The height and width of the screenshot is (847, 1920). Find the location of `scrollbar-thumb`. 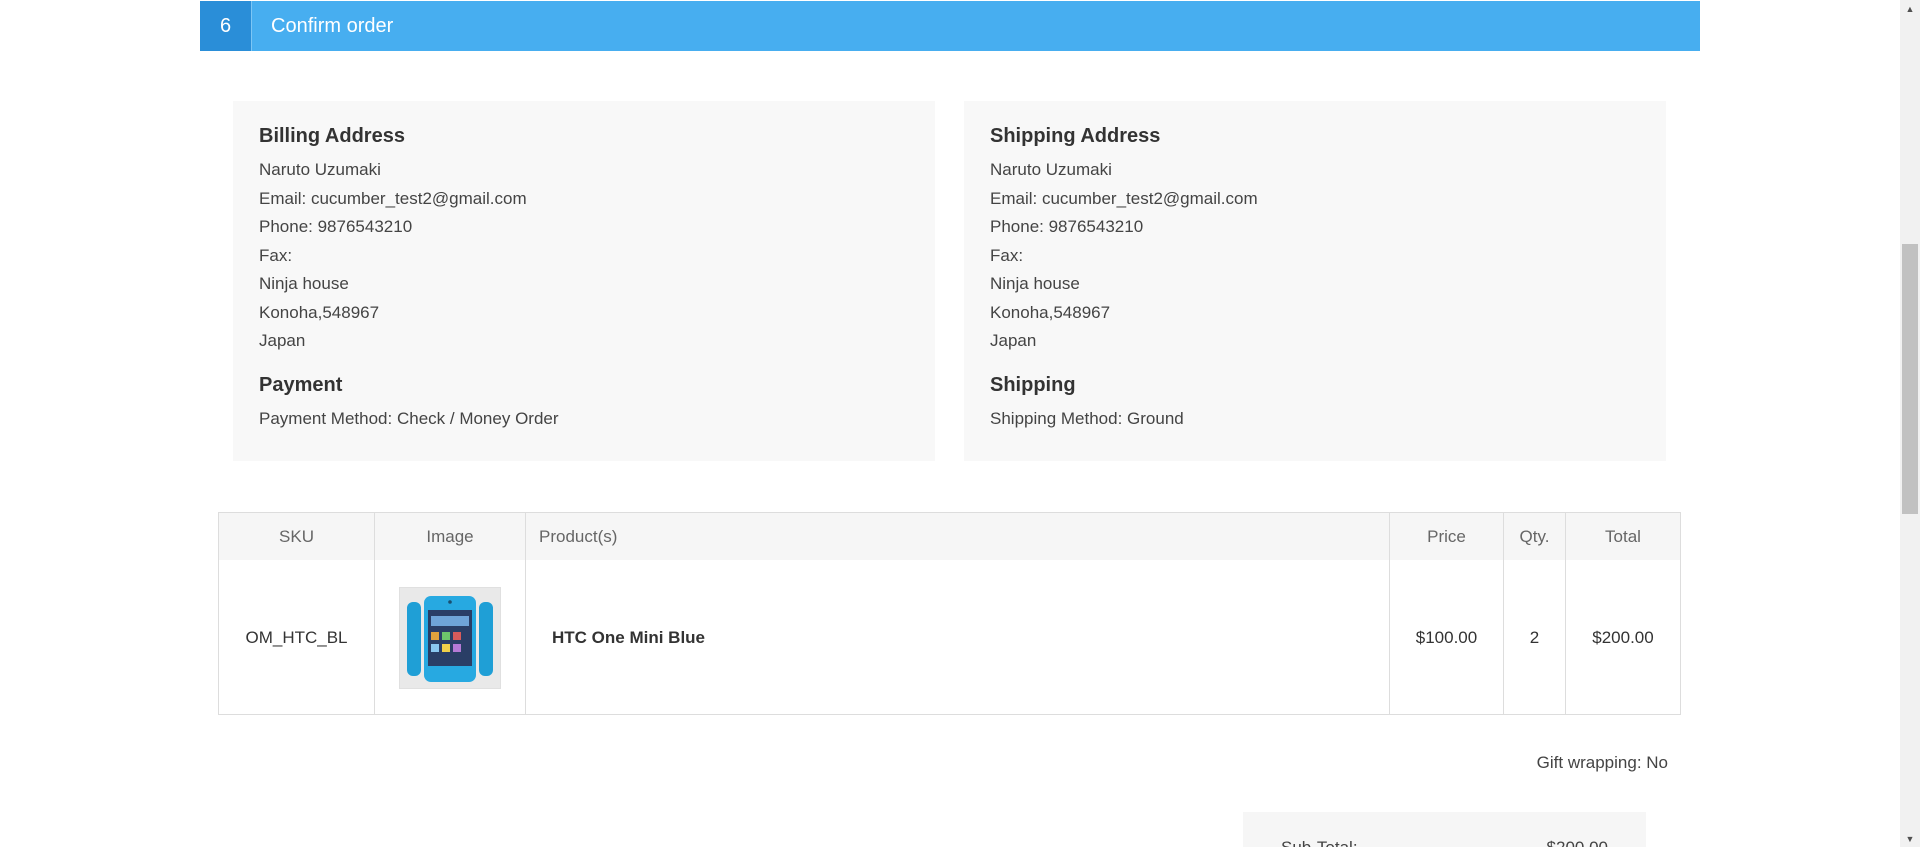

scrollbar-thumb is located at coordinates (1910, 379).